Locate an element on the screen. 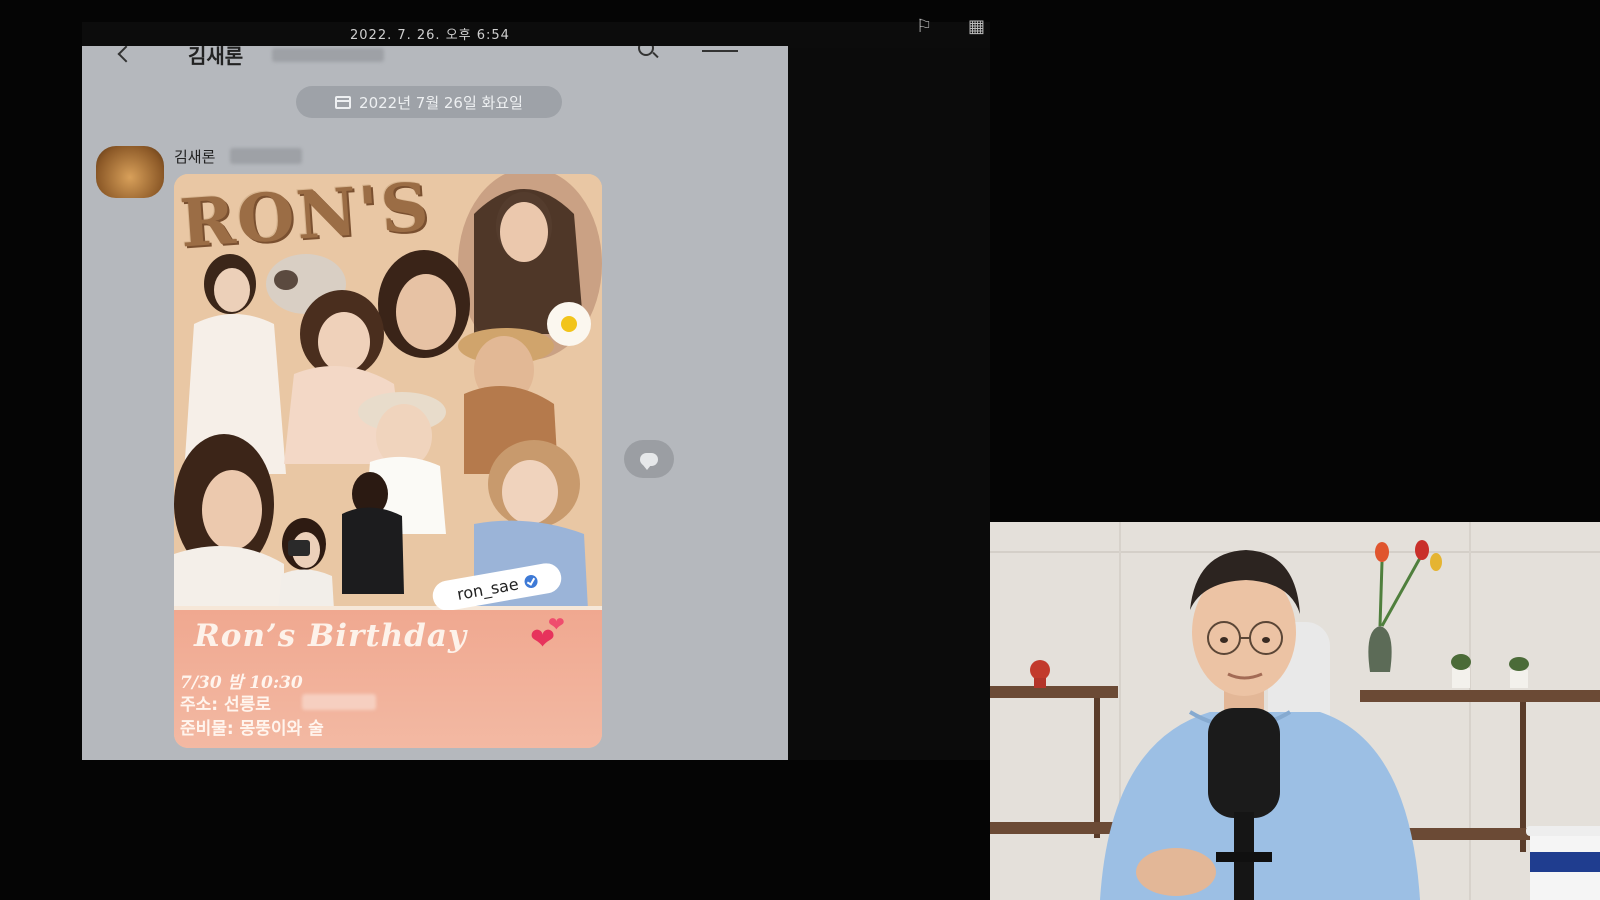 Image resolution: width=1600 pixels, height=900 pixels. avatar is located at coordinates (130, 172).